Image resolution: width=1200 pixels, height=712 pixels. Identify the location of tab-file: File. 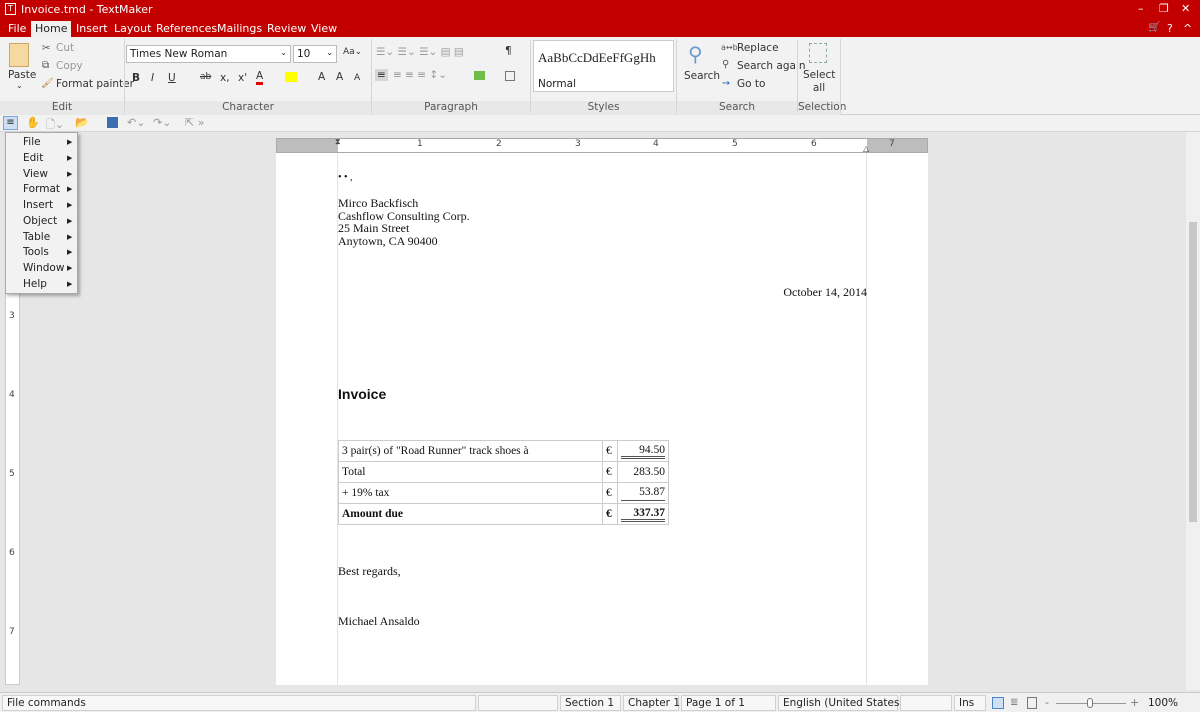
(17, 29).